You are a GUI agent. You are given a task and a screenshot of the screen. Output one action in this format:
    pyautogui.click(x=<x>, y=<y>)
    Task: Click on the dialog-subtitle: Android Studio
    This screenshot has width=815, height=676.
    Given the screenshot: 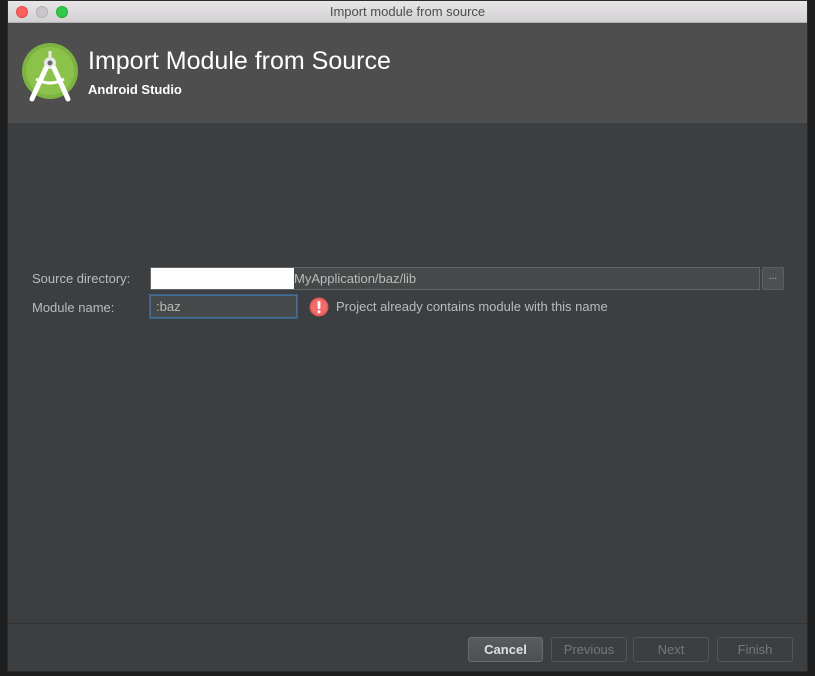 What is the action you would take?
    pyautogui.click(x=135, y=89)
    